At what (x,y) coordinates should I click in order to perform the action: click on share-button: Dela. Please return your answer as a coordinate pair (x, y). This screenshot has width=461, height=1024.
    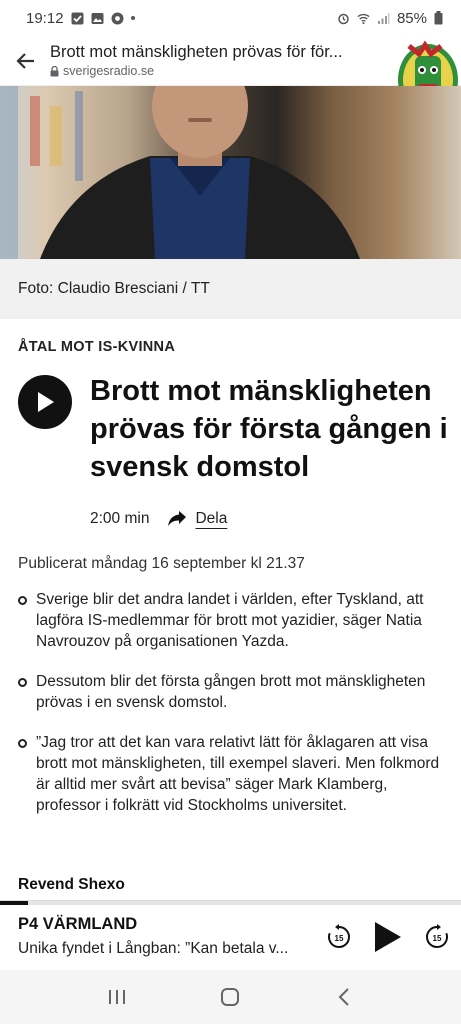
    Looking at the image, I should click on (197, 519).